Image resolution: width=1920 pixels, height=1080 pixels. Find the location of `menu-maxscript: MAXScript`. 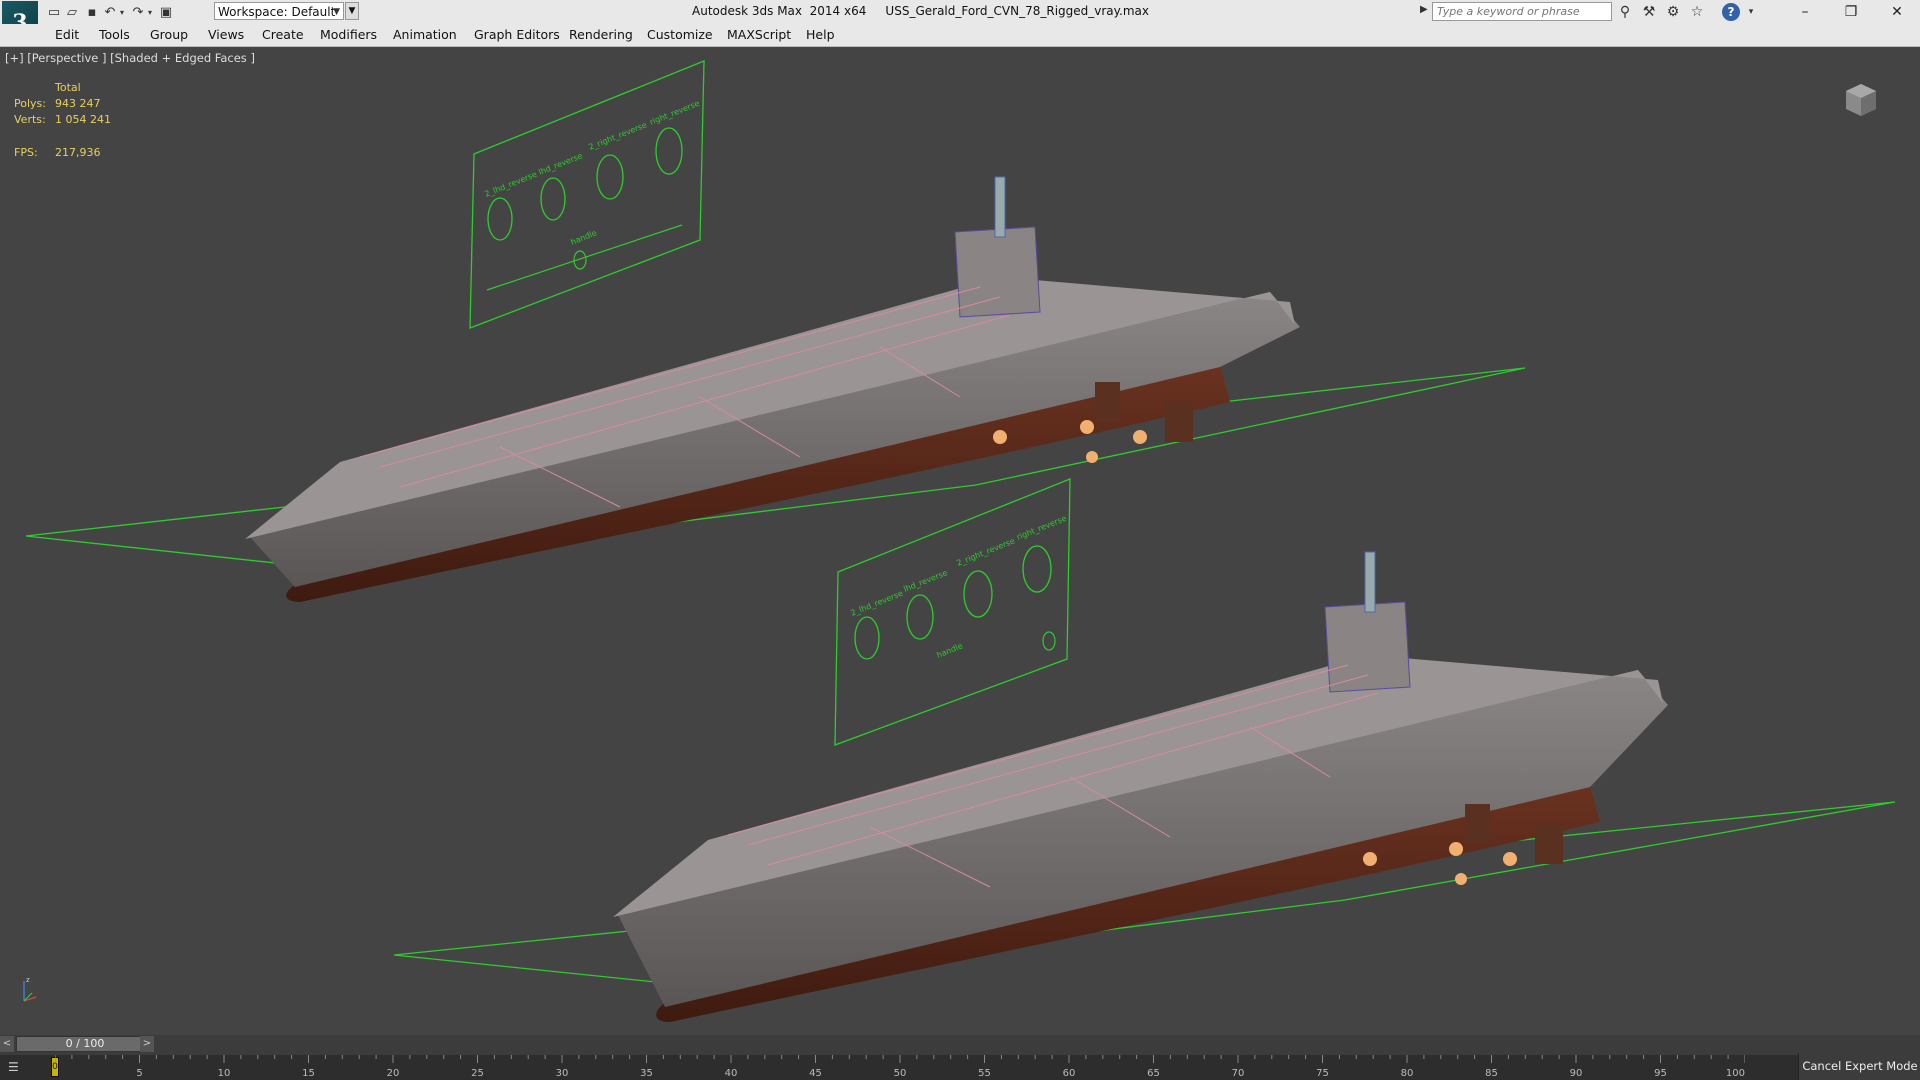

menu-maxscript: MAXScript is located at coordinates (759, 34).